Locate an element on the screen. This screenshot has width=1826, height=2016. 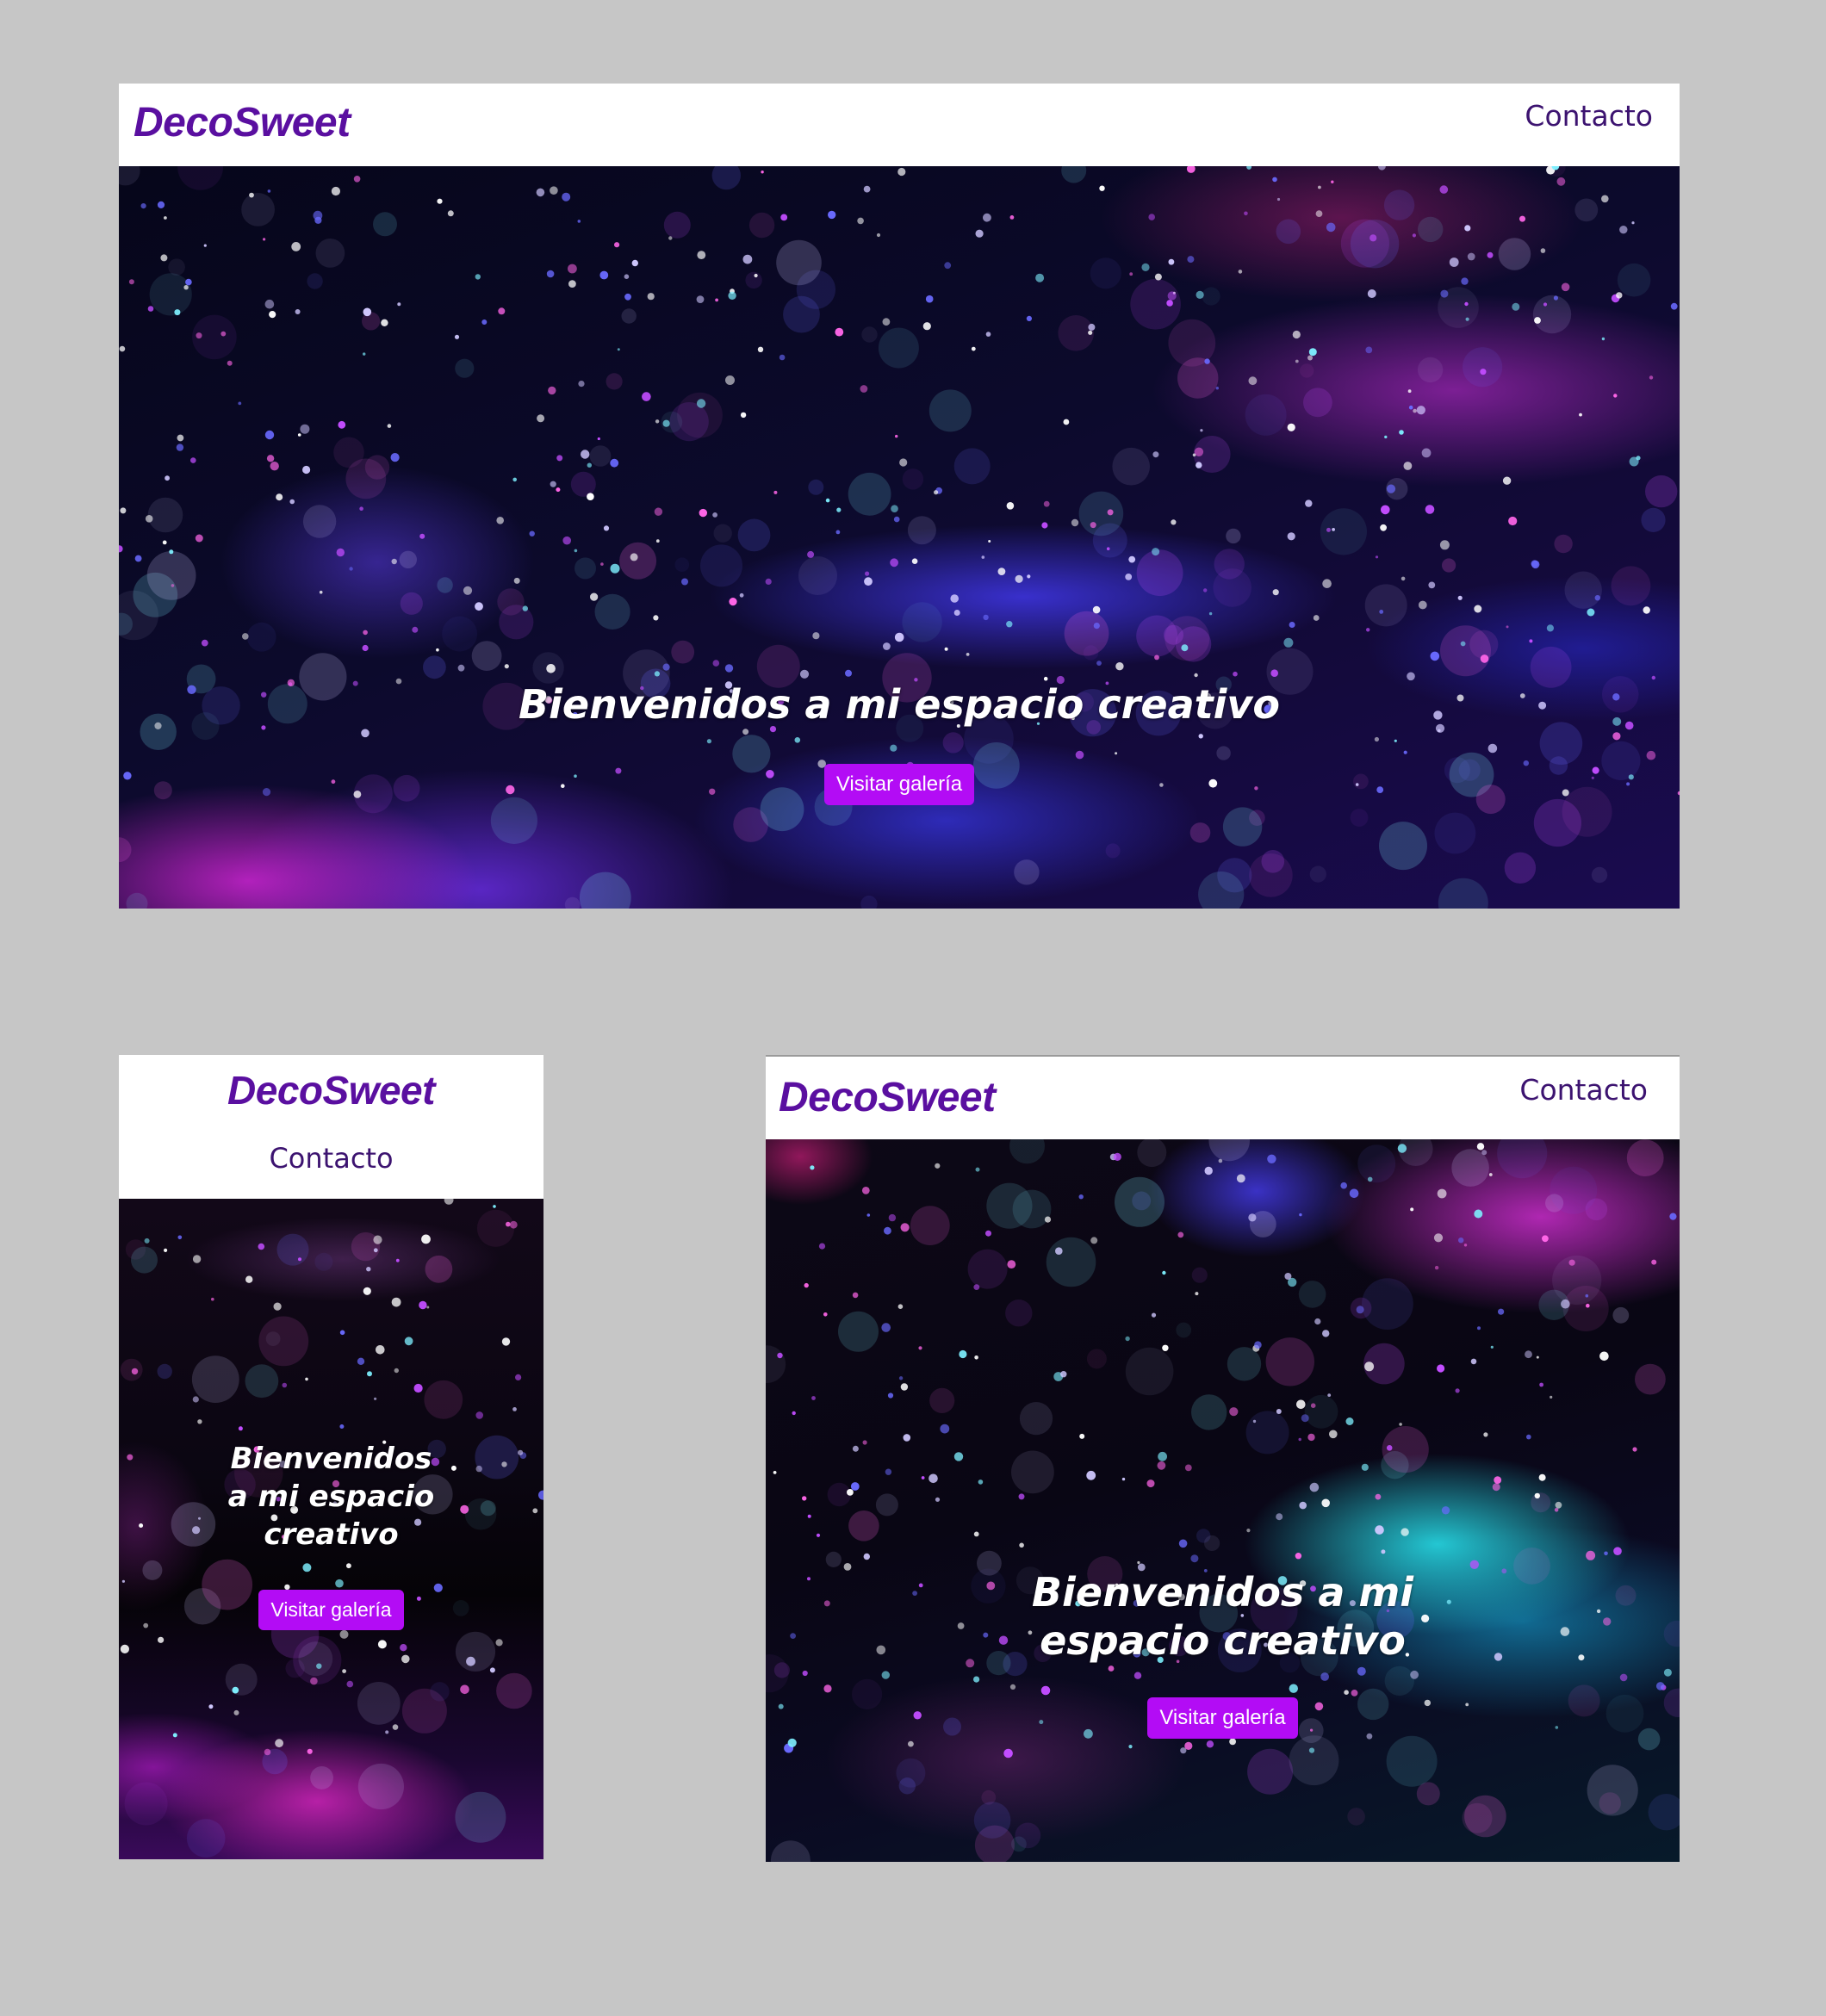
hero-title-line: creativo is located at coordinates (332, 1534).